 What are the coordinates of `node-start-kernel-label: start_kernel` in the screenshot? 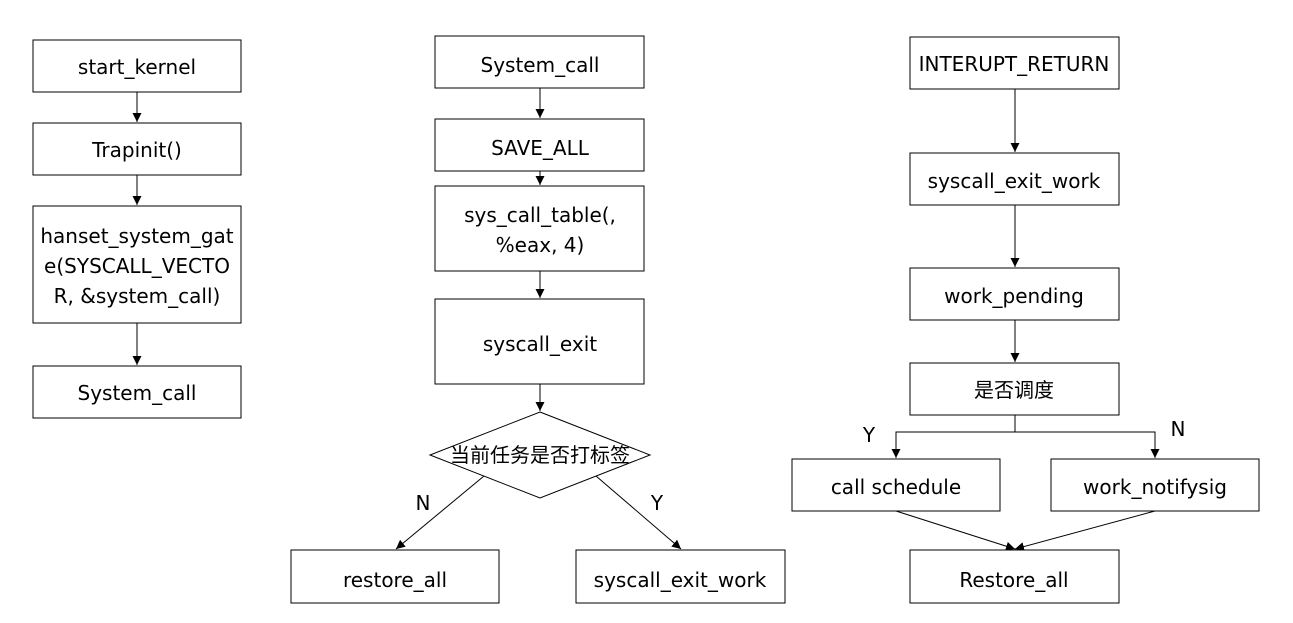 It's located at (137, 67).